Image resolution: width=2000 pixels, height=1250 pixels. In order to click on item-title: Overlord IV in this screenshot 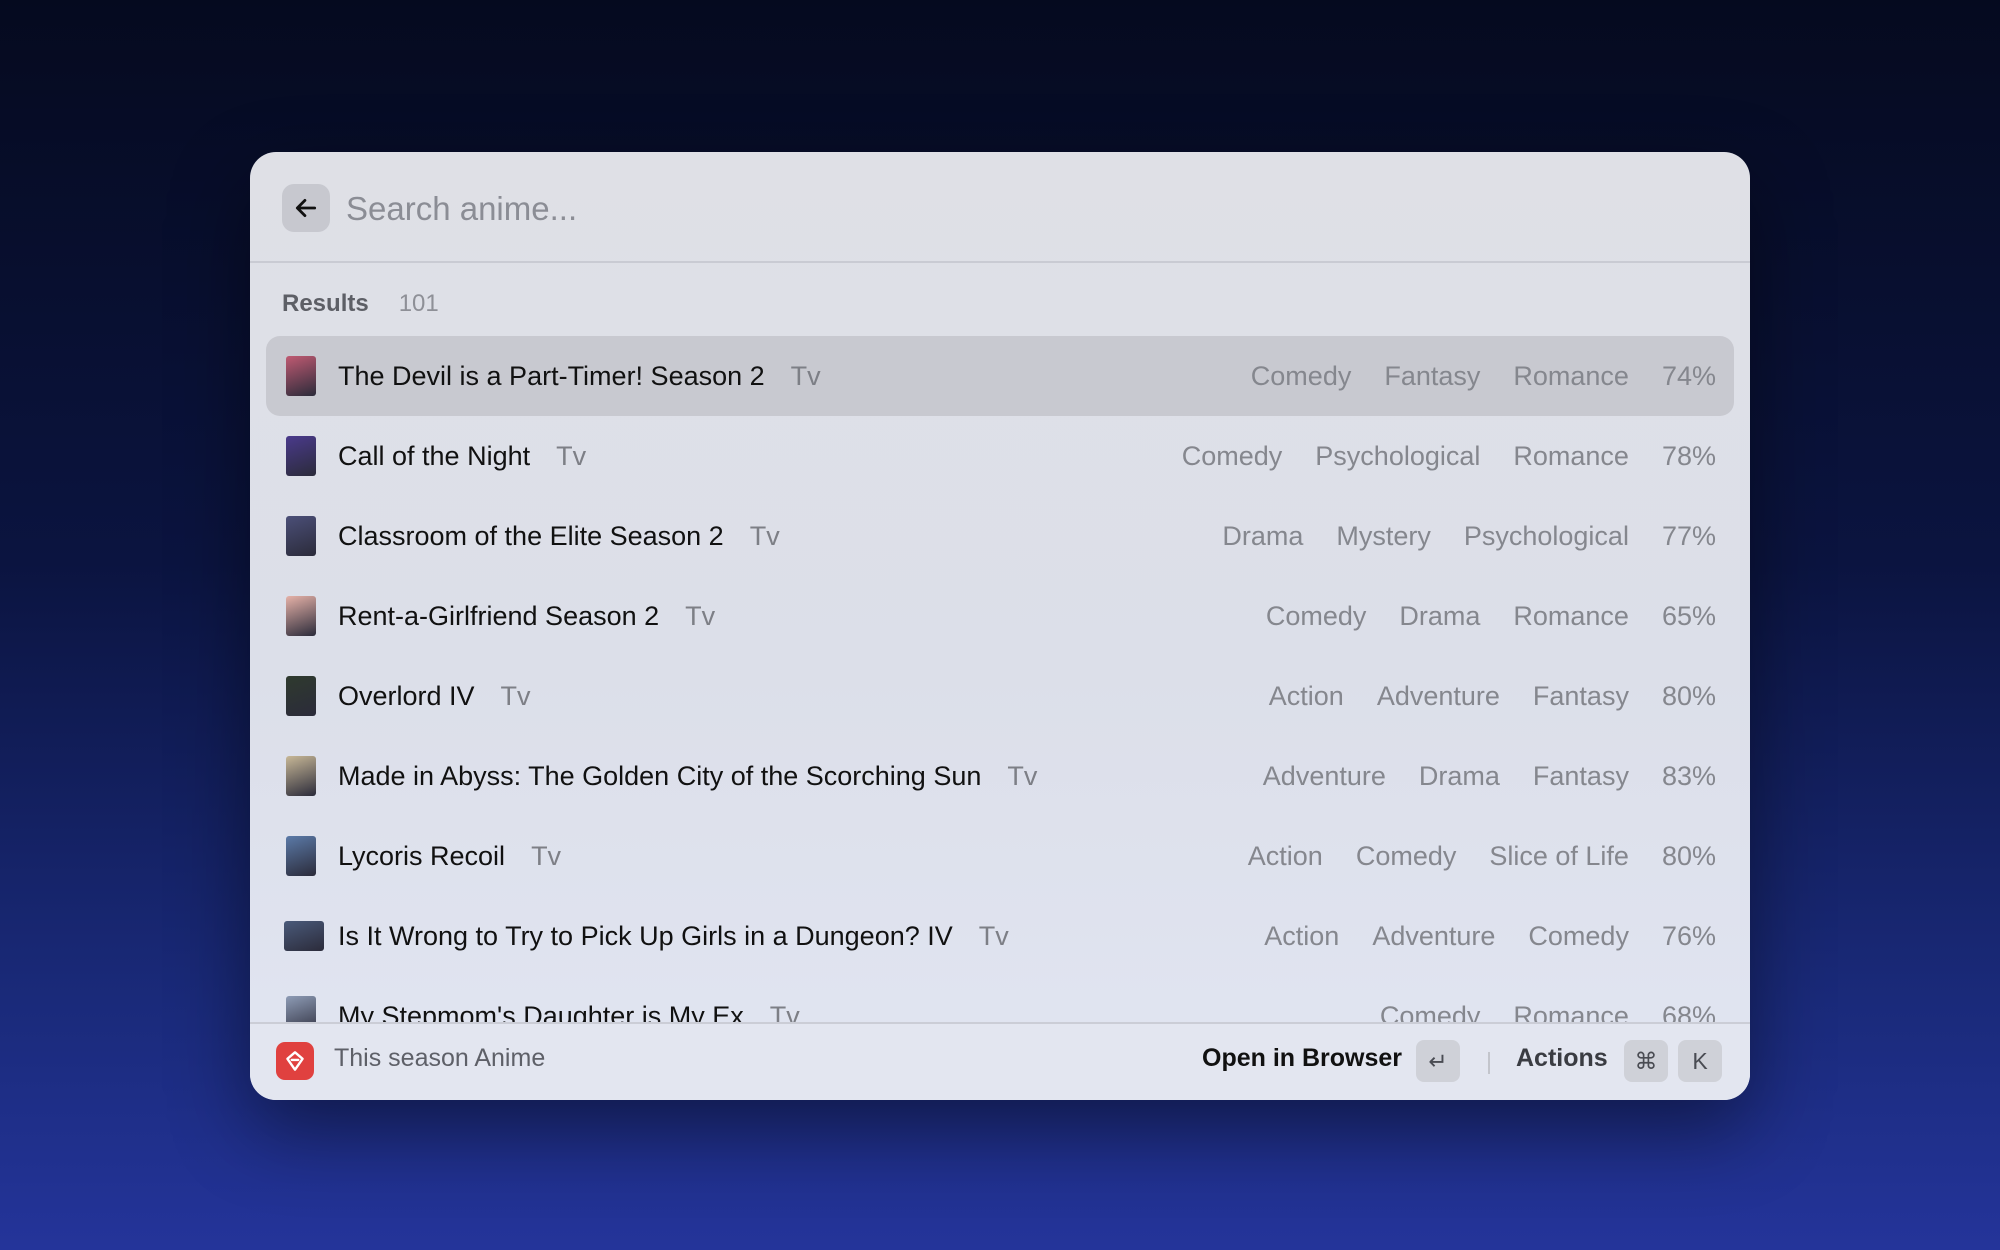, I will do `click(406, 695)`.